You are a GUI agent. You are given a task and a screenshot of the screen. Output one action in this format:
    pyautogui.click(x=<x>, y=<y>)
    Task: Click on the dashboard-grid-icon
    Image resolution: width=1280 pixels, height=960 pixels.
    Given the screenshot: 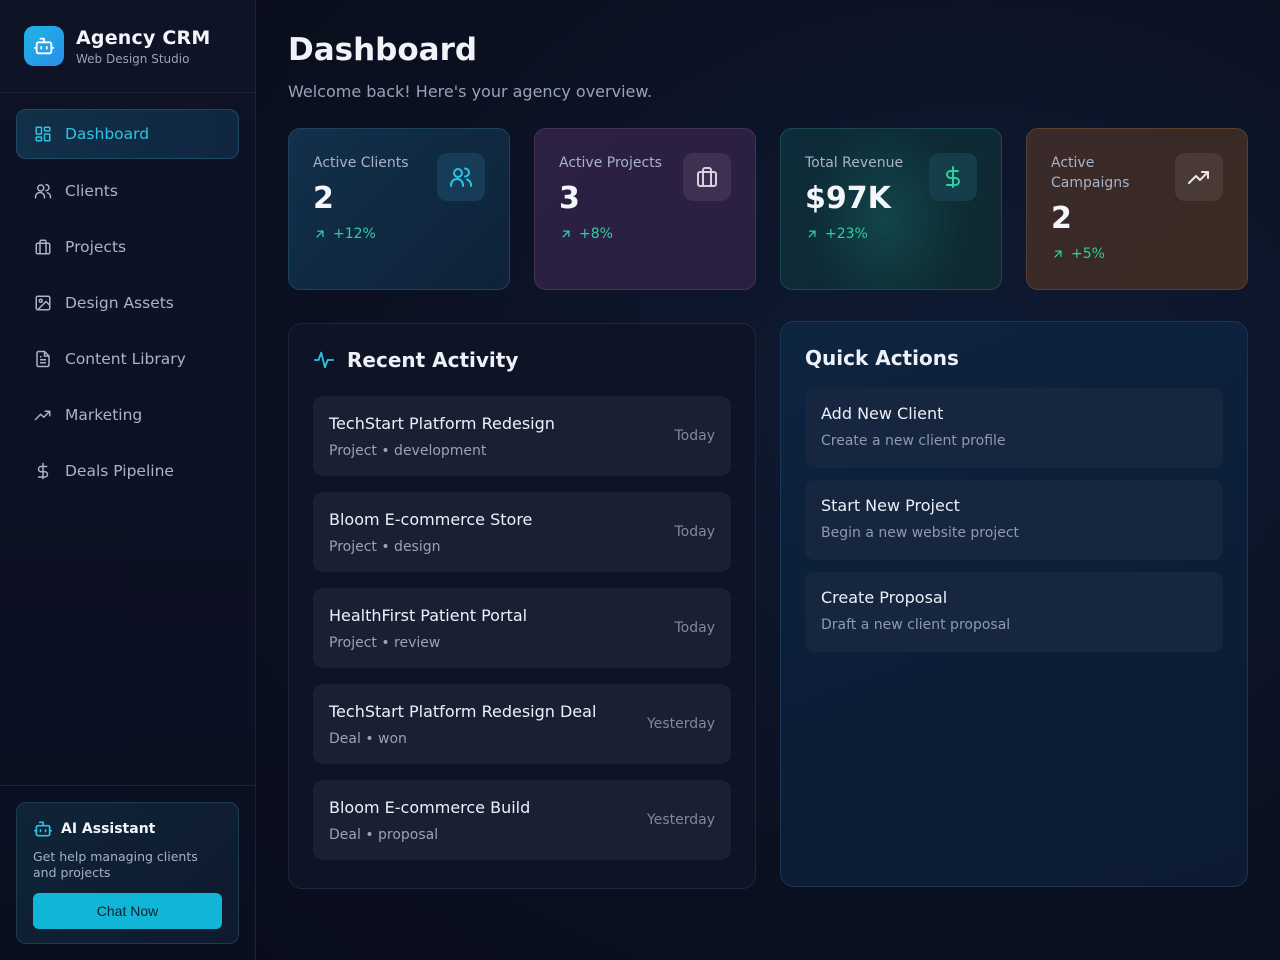 What is the action you would take?
    pyautogui.click(x=43, y=134)
    